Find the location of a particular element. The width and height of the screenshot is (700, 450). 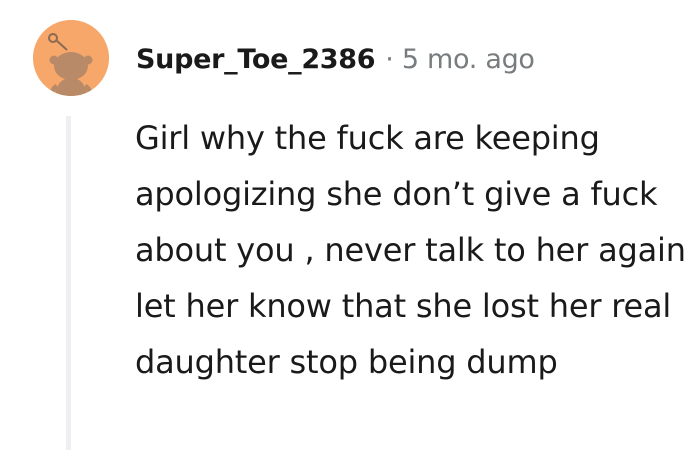

comment-timestamp: 5 mo. ago is located at coordinates (468, 59).